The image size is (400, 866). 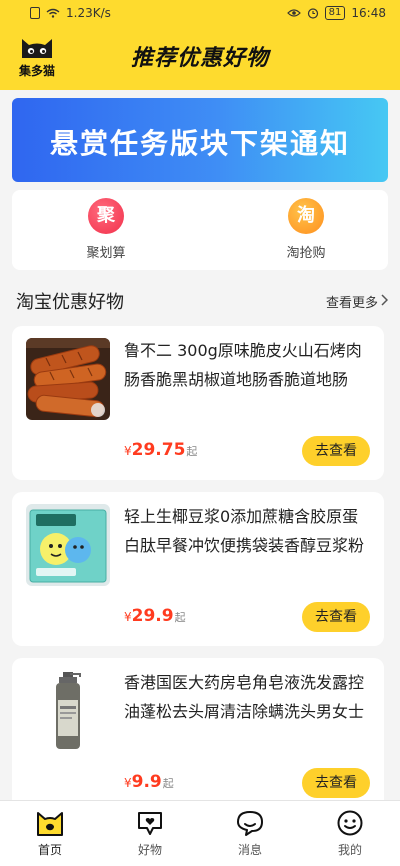 I want to click on product-title: 香港国医大药房皂角皂液洗发露控油蓬松去头屑清洁除螨洗头男女士, so click(x=248, y=697).